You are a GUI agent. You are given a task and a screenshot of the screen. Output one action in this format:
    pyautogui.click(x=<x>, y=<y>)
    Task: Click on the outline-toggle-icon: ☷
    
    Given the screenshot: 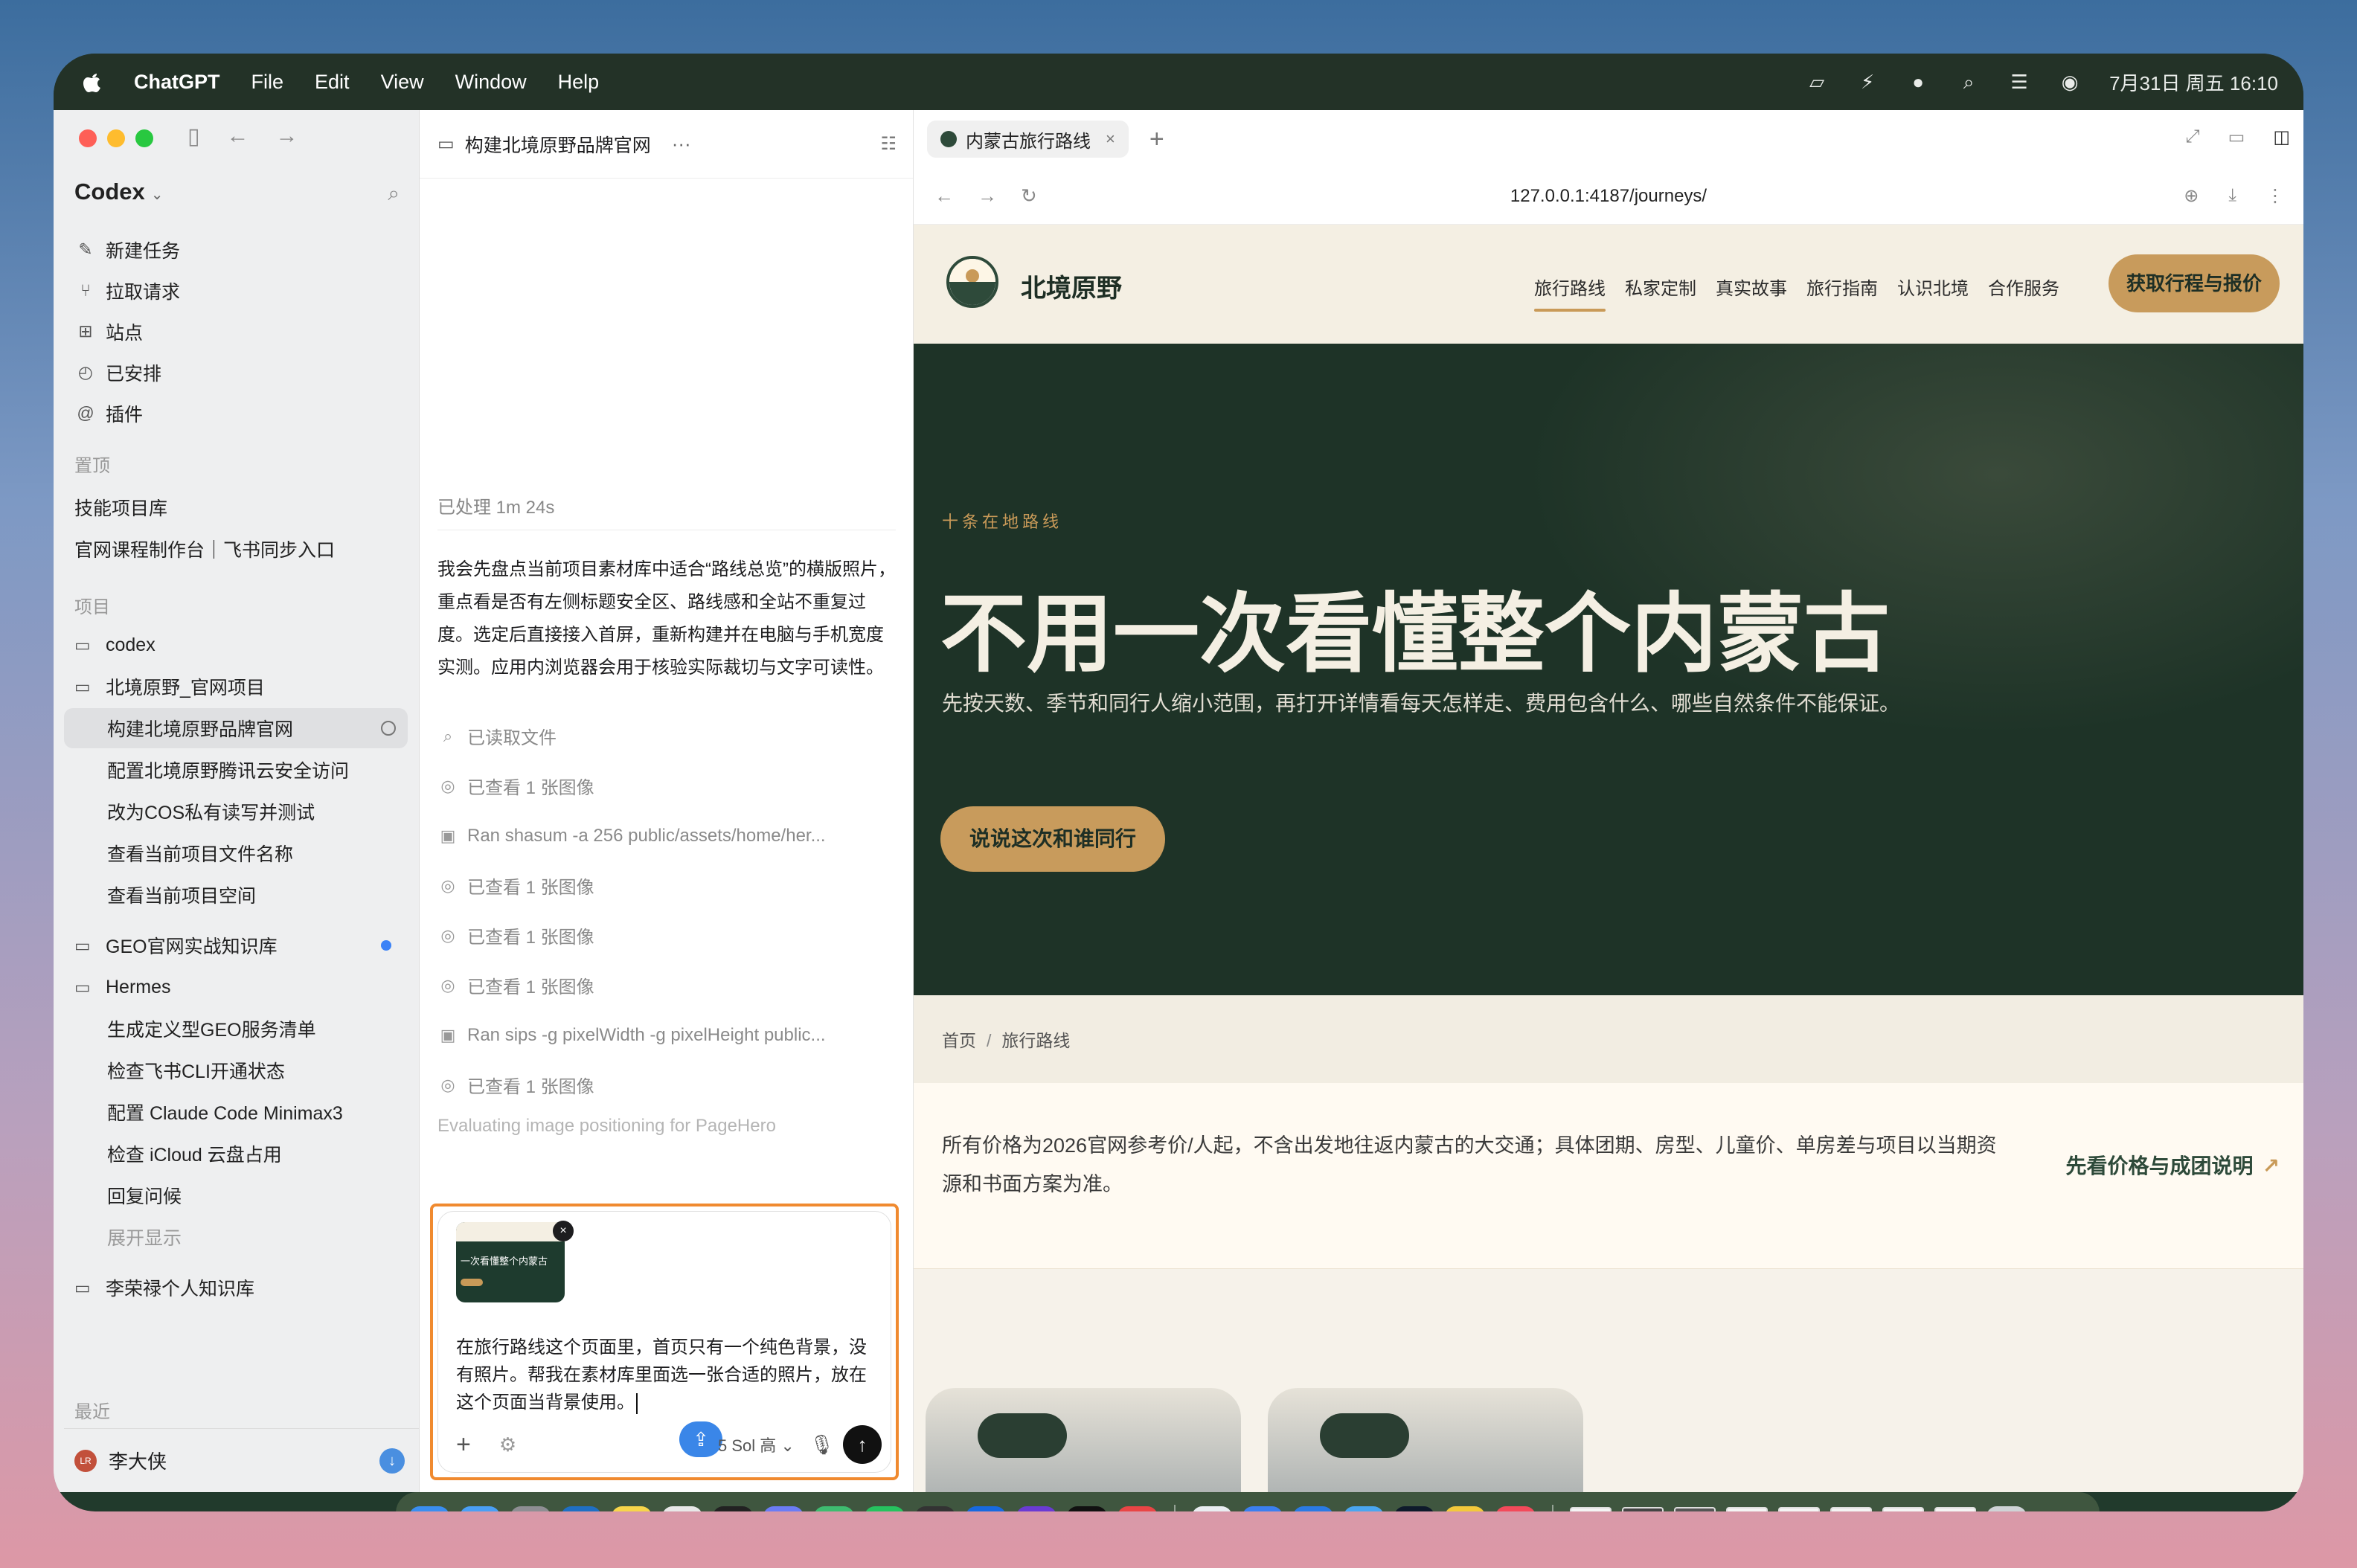 What is the action you would take?
    pyautogui.click(x=889, y=144)
    